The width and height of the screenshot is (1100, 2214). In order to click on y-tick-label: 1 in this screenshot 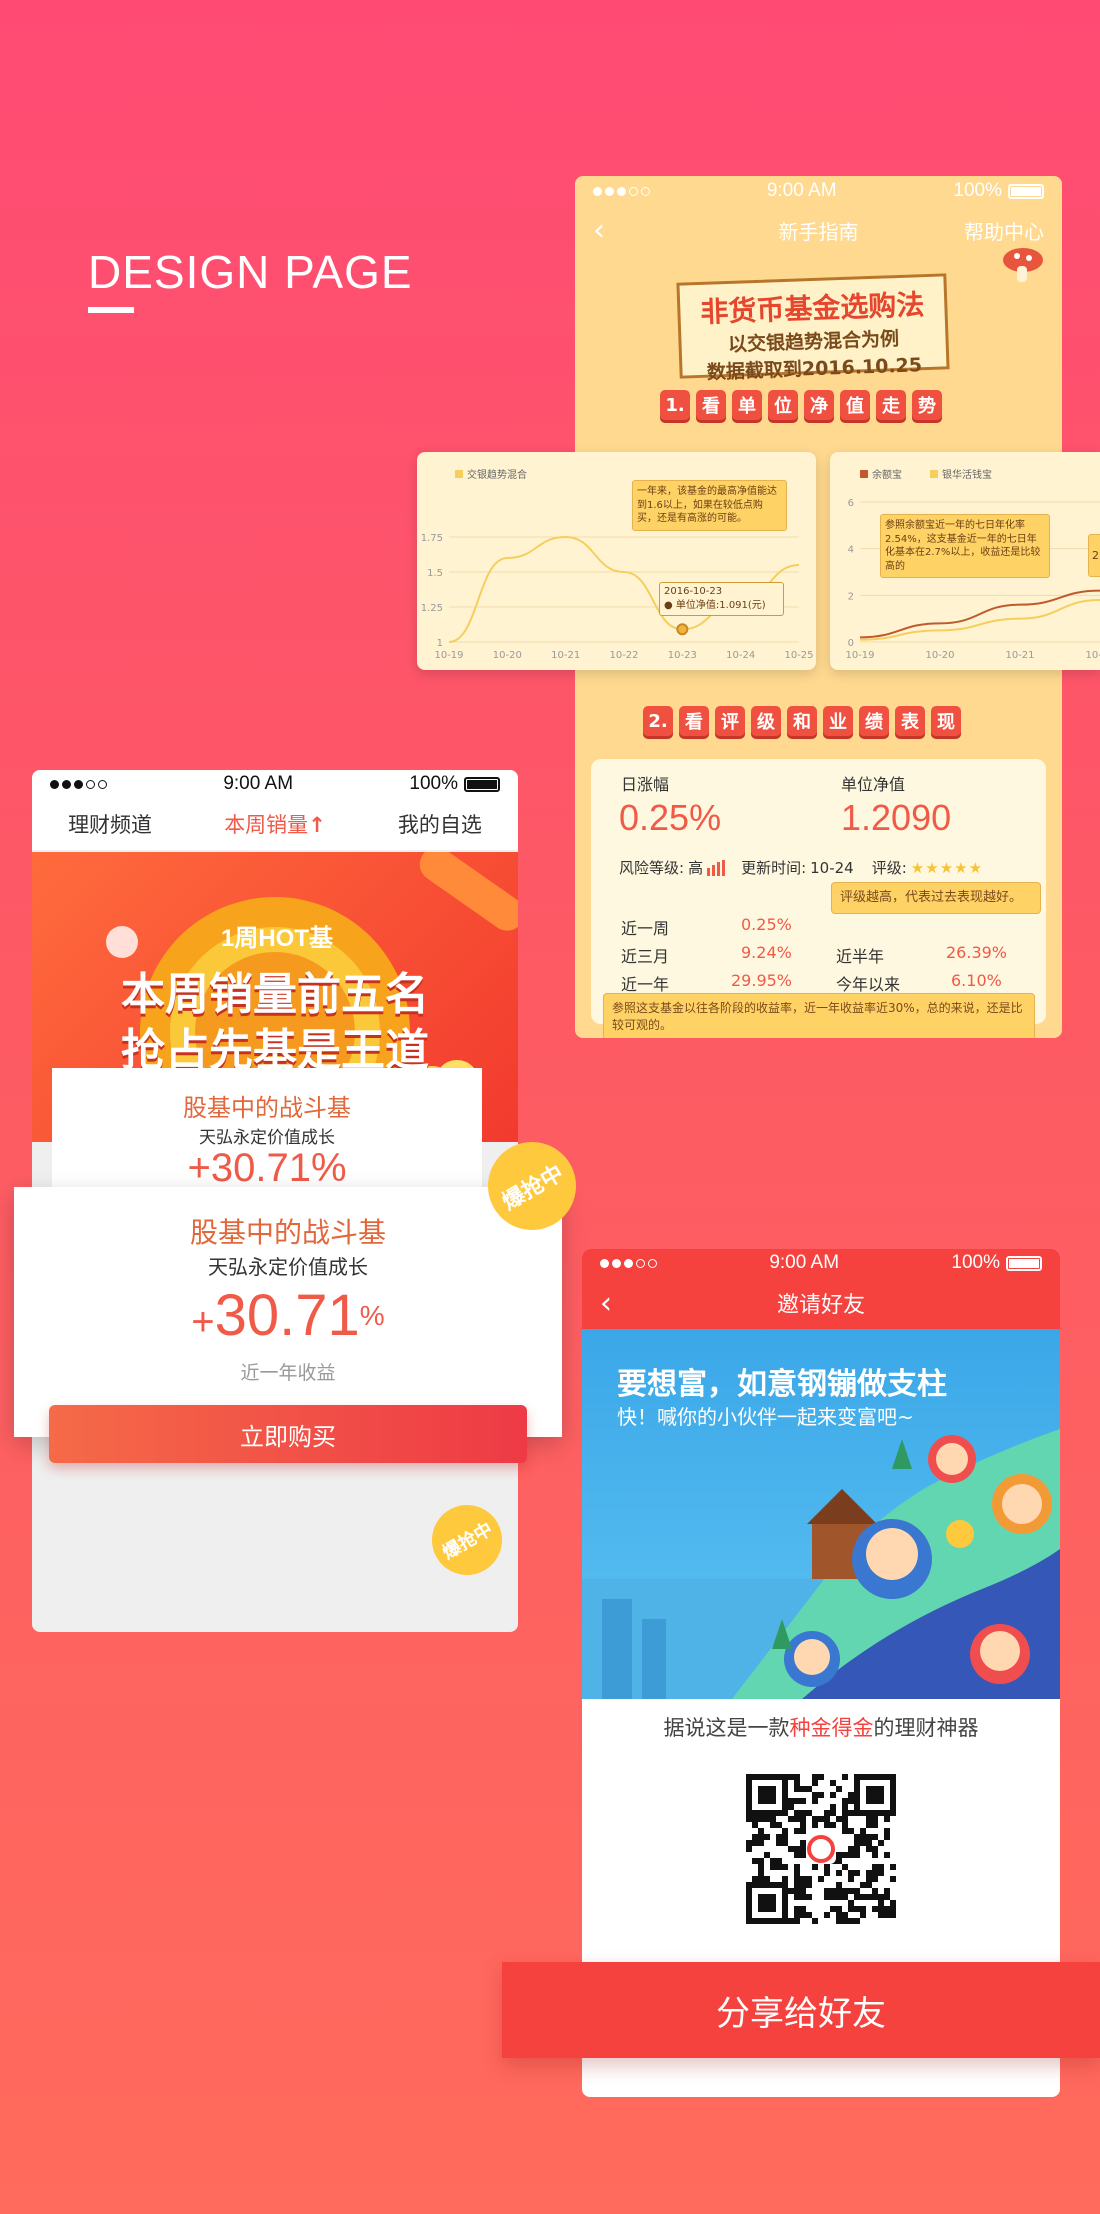, I will do `click(440, 643)`.